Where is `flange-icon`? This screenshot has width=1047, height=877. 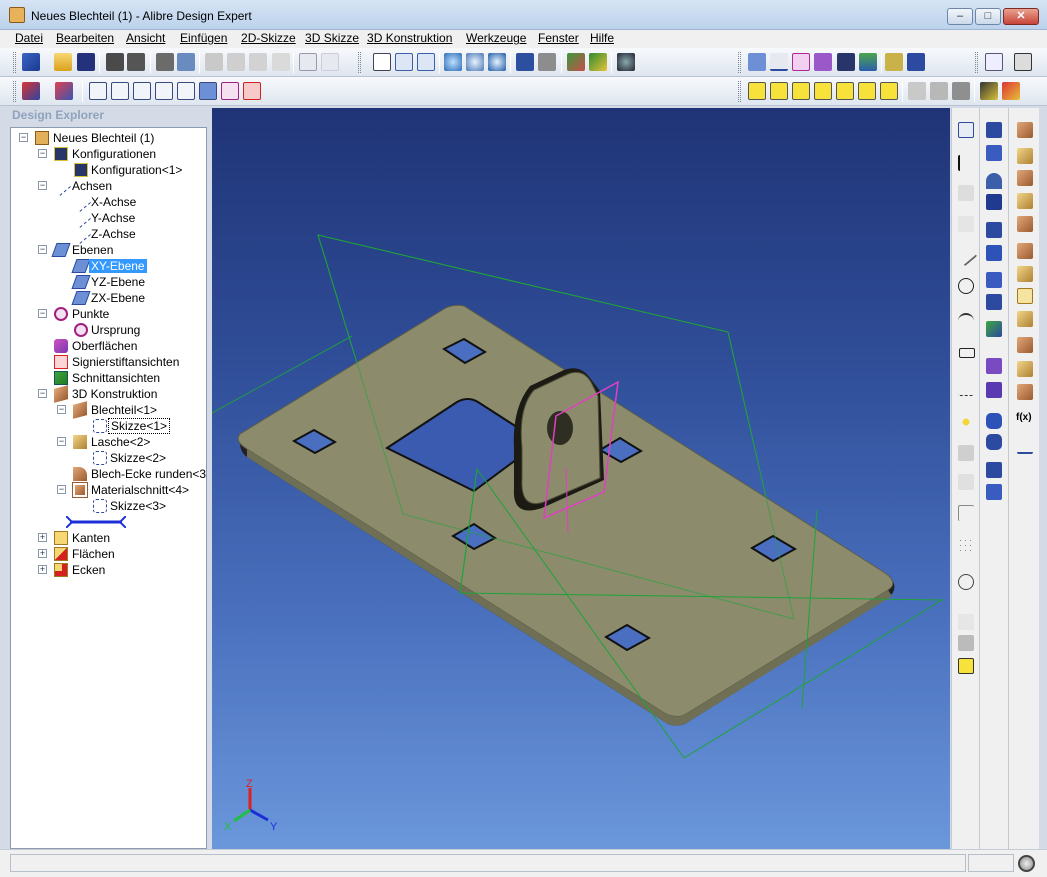
flange-icon is located at coordinates (64, 91).